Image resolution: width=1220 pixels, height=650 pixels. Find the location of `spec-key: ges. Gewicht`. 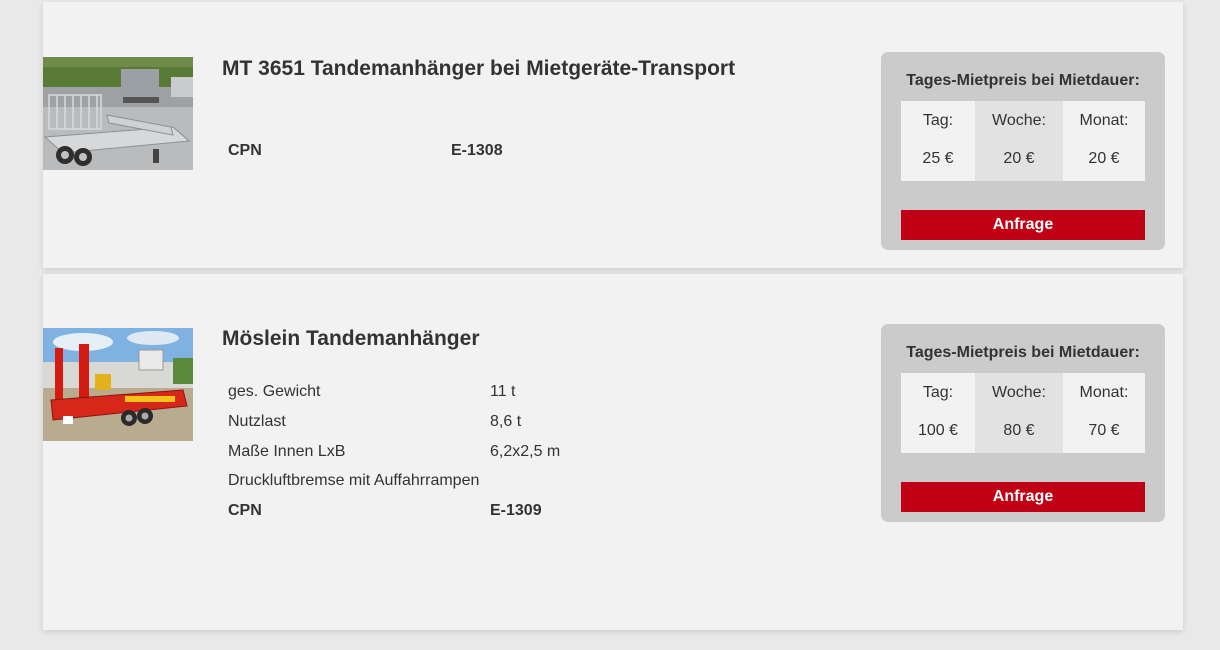

spec-key: ges. Gewicht is located at coordinates (274, 391).